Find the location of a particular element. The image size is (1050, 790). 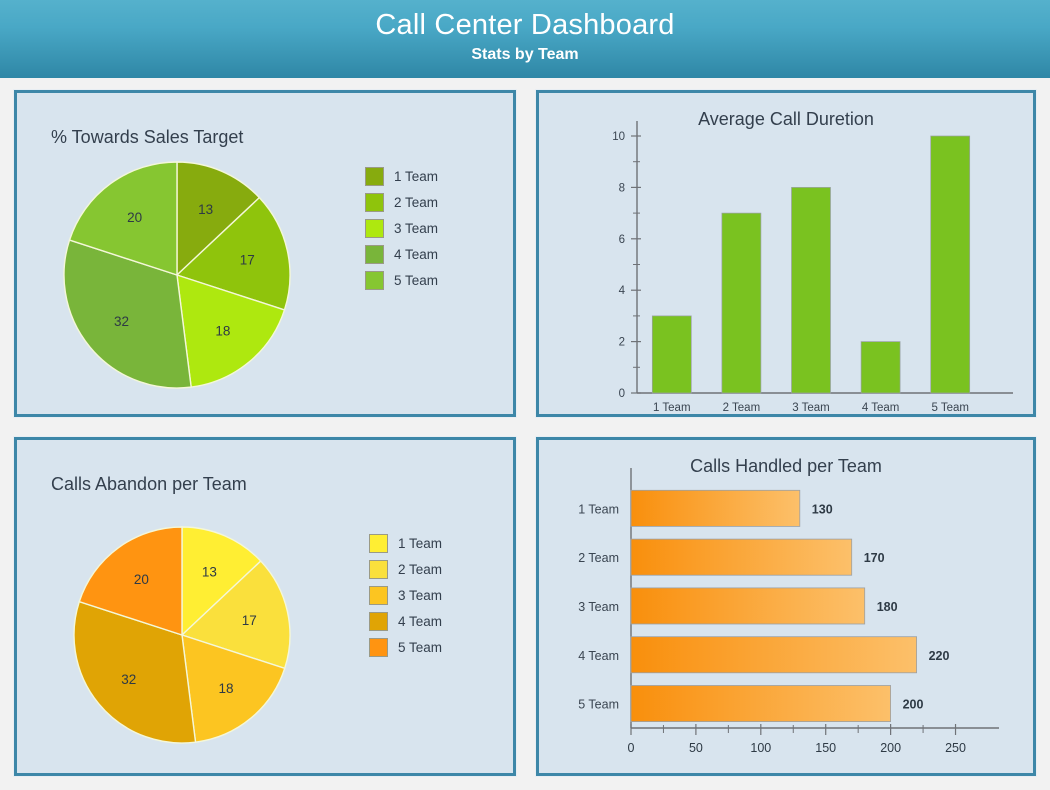

pie-chart-calls-abandon: 13 17 18 32 20 is located at coordinates (182, 637).